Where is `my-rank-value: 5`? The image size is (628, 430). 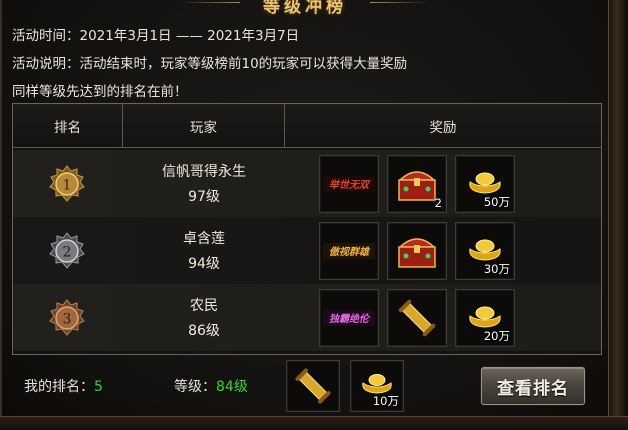
my-rank-value: 5 is located at coordinates (98, 387).